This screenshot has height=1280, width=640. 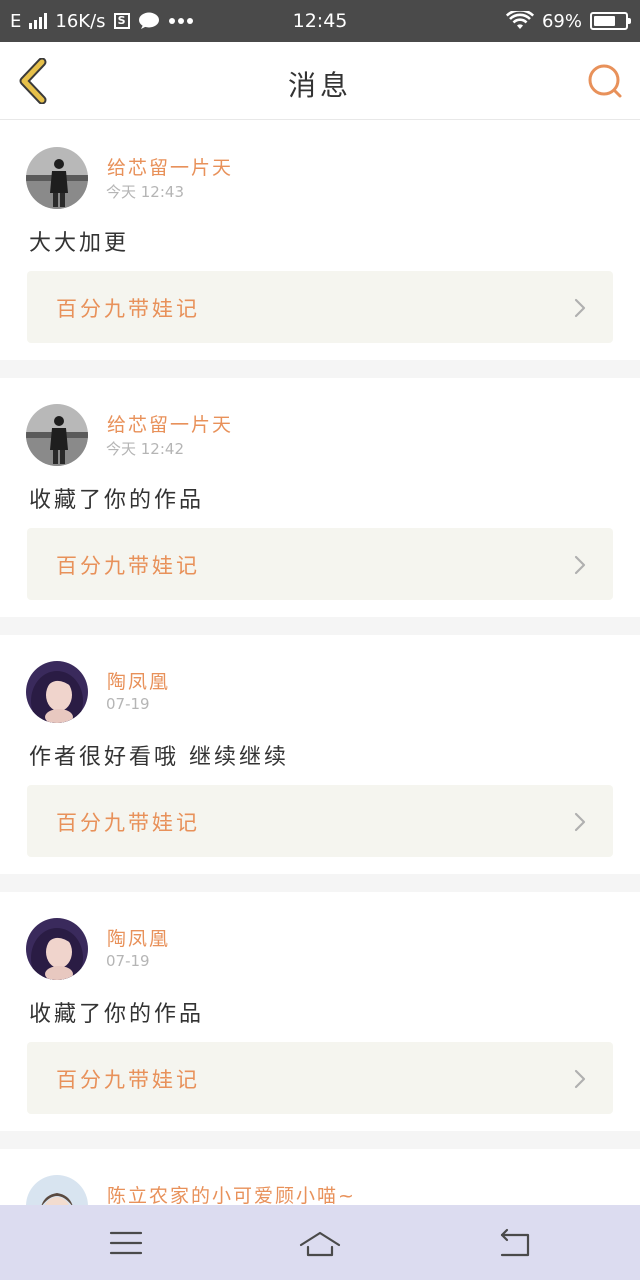 What do you see at coordinates (319, 85) in the screenshot?
I see `page-title: 消息` at bounding box center [319, 85].